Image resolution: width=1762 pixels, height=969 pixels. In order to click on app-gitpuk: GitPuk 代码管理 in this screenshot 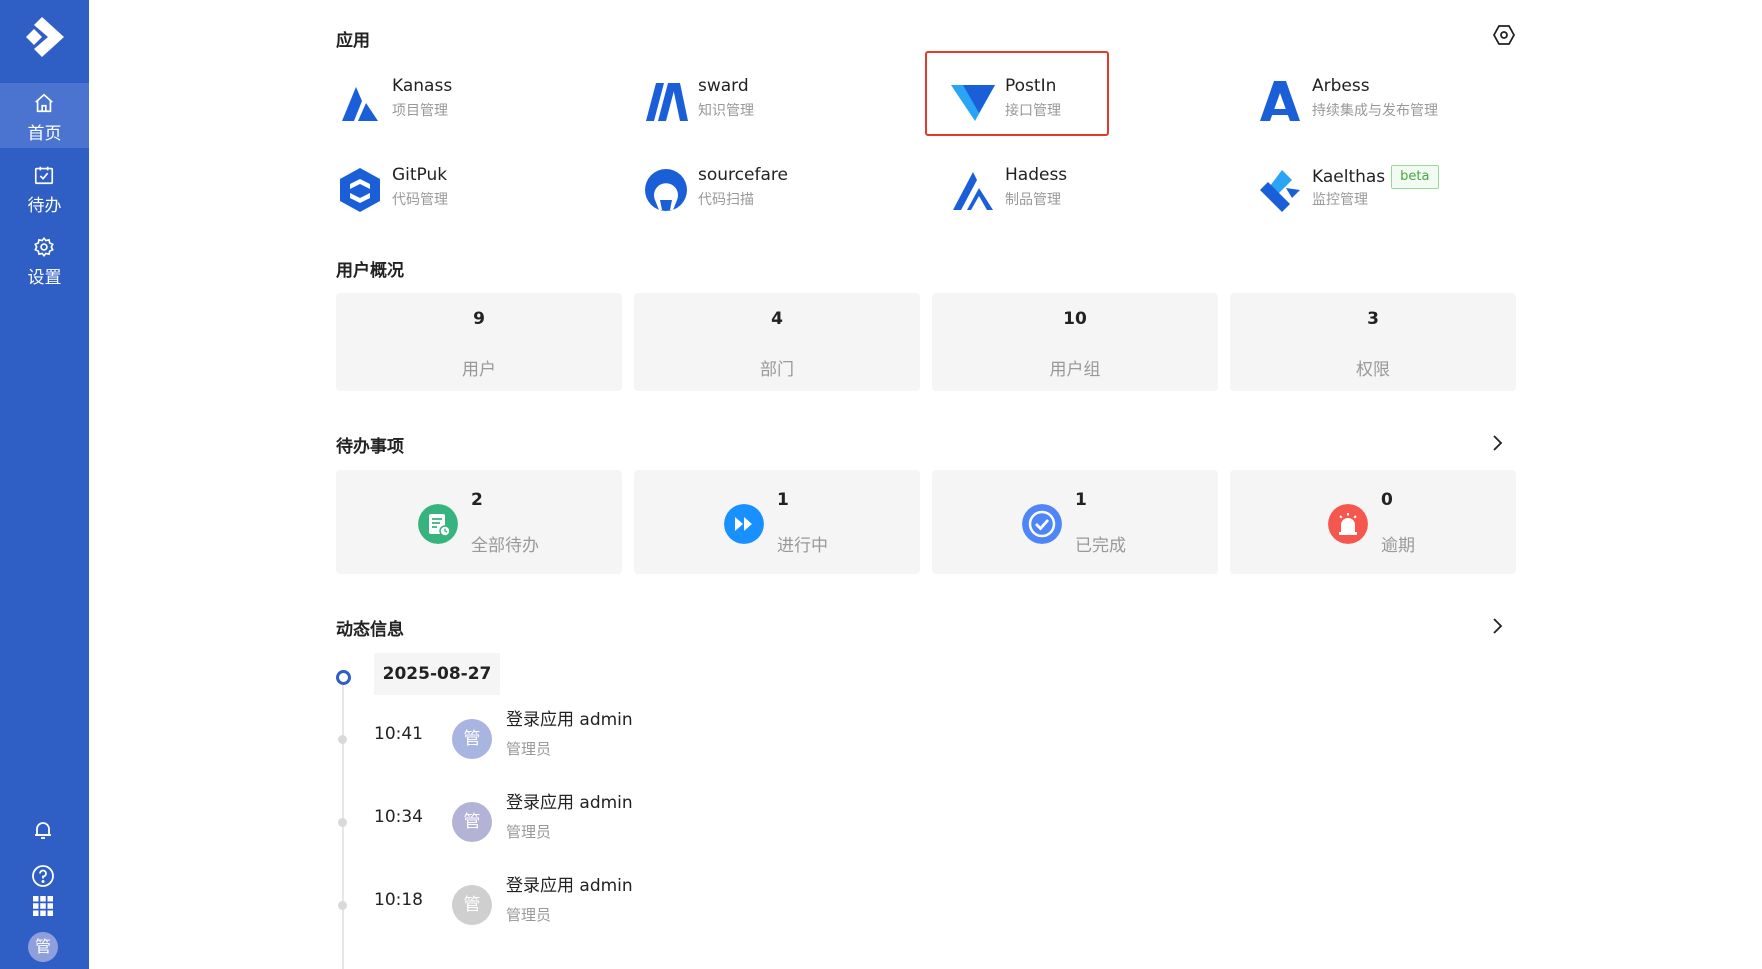, I will do `click(456, 191)`.